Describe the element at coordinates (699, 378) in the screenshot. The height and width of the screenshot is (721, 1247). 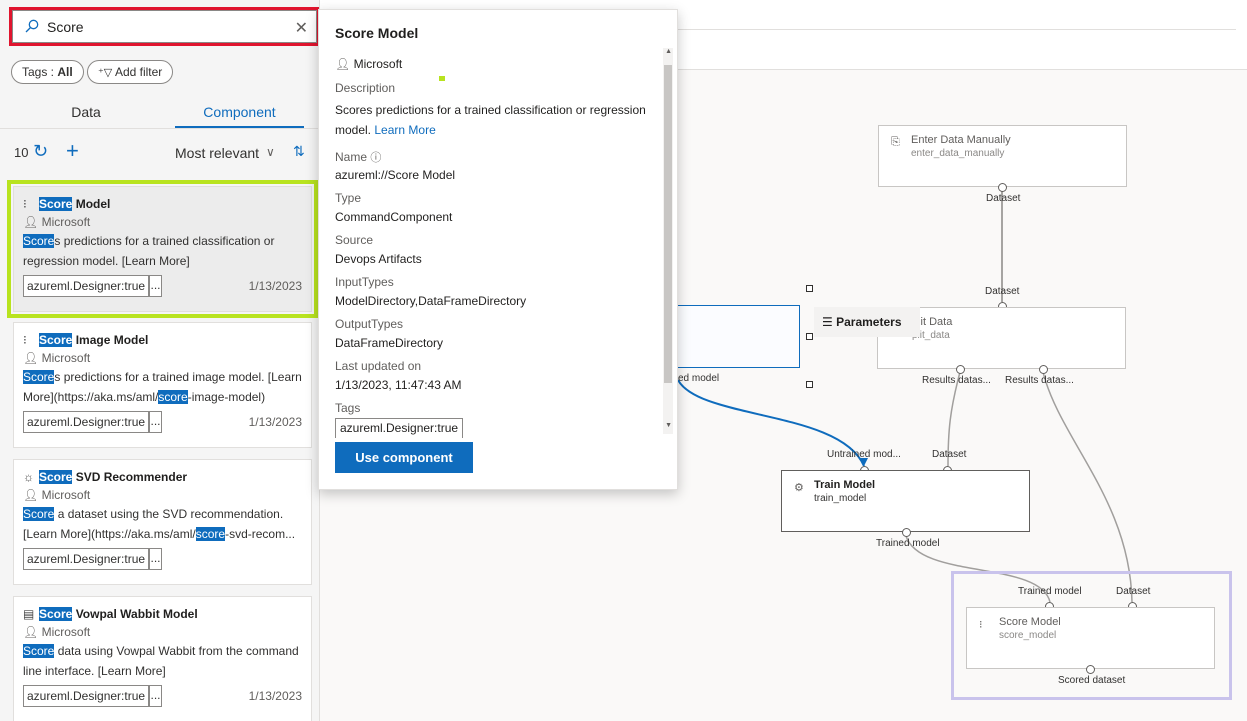
I see `port-label: ed model` at that location.